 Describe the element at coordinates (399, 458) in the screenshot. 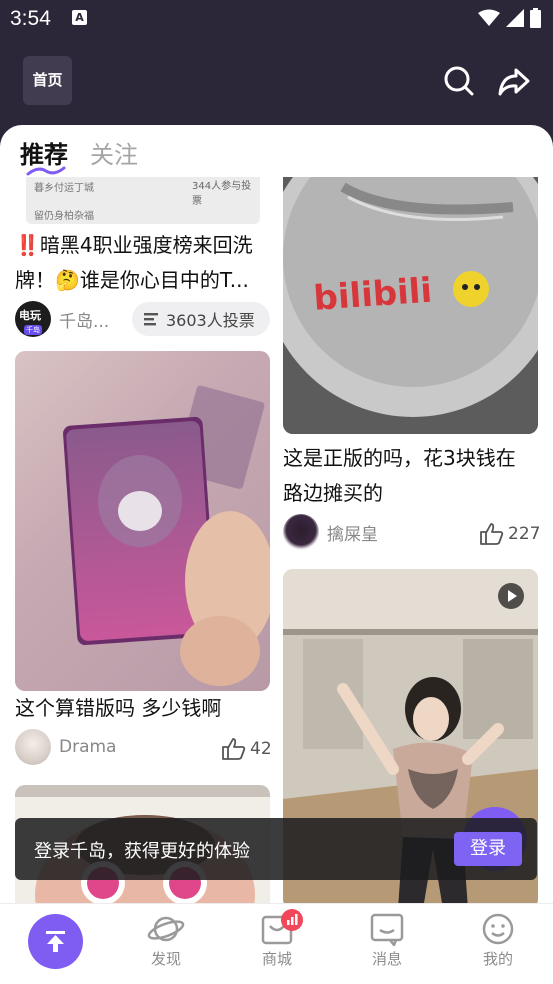

I see `post-title-line: 这是正版的吗，花3块钱在` at that location.